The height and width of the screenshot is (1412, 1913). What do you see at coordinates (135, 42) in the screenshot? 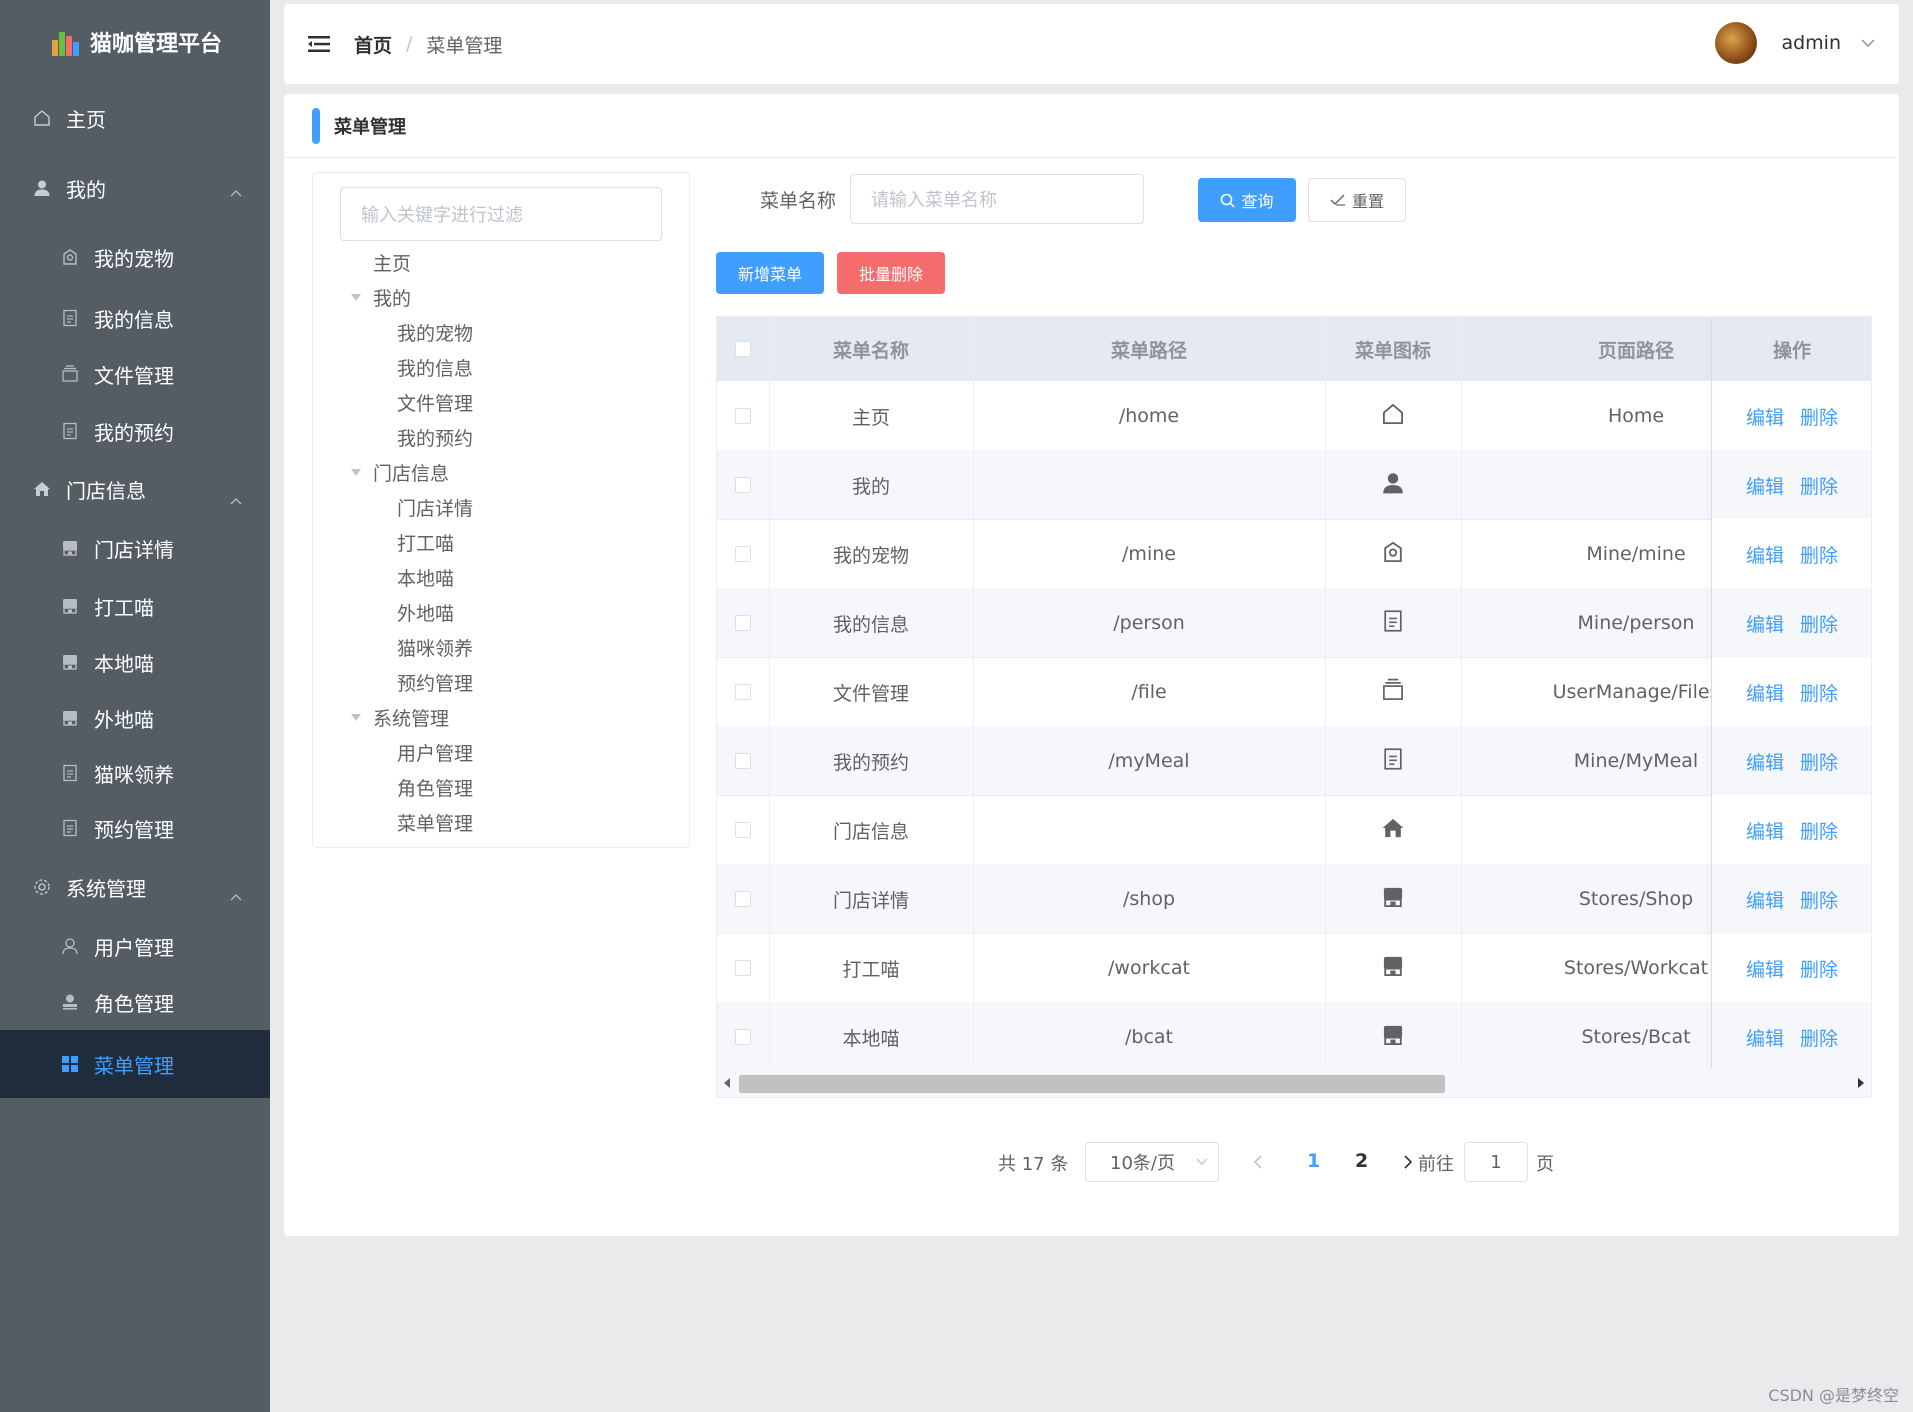
I see `app-logo: 猫咖管理平台` at bounding box center [135, 42].